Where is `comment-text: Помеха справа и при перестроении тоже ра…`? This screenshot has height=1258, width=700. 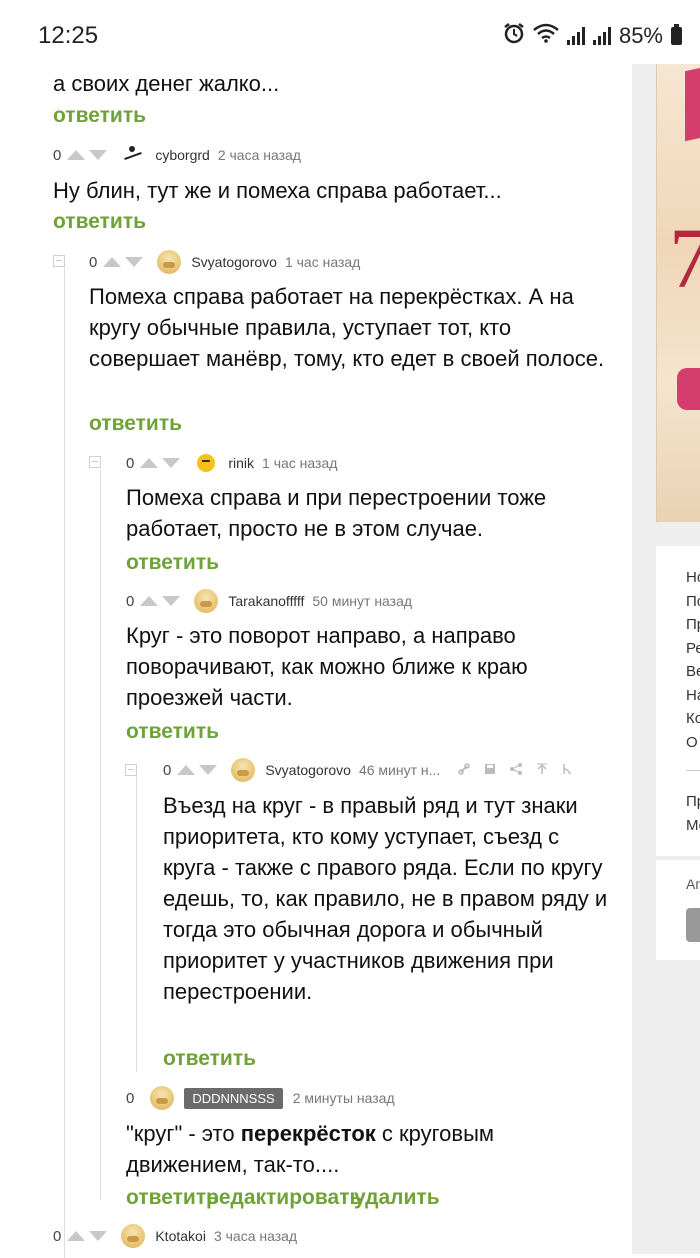
comment-text: Помеха справа и при перестроении тоже ра… is located at coordinates (336, 513).